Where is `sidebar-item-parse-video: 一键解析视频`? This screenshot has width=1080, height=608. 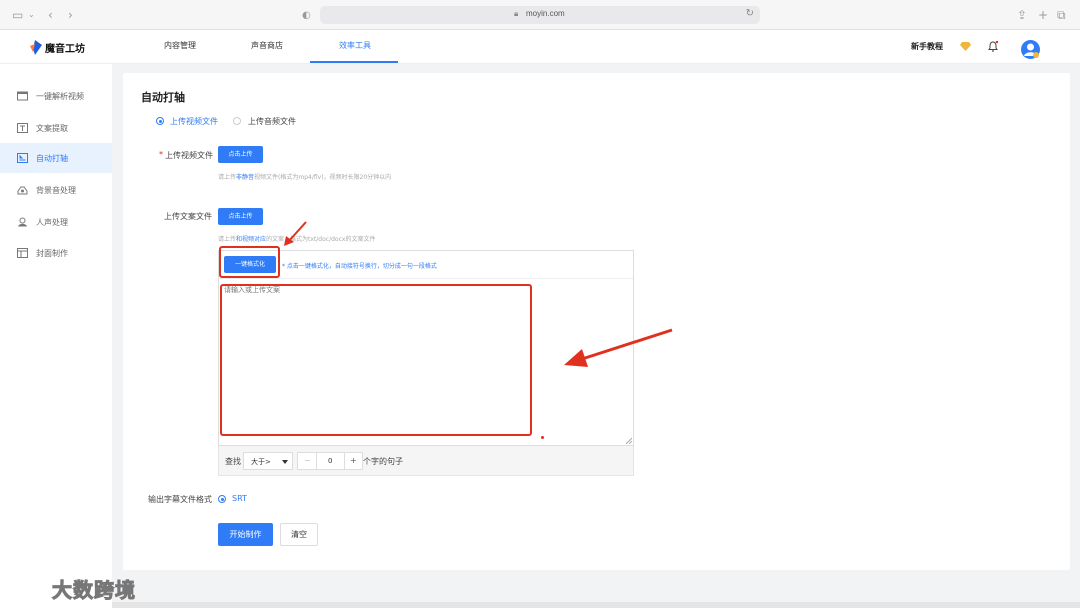 sidebar-item-parse-video: 一键解析视频 is located at coordinates (56, 96).